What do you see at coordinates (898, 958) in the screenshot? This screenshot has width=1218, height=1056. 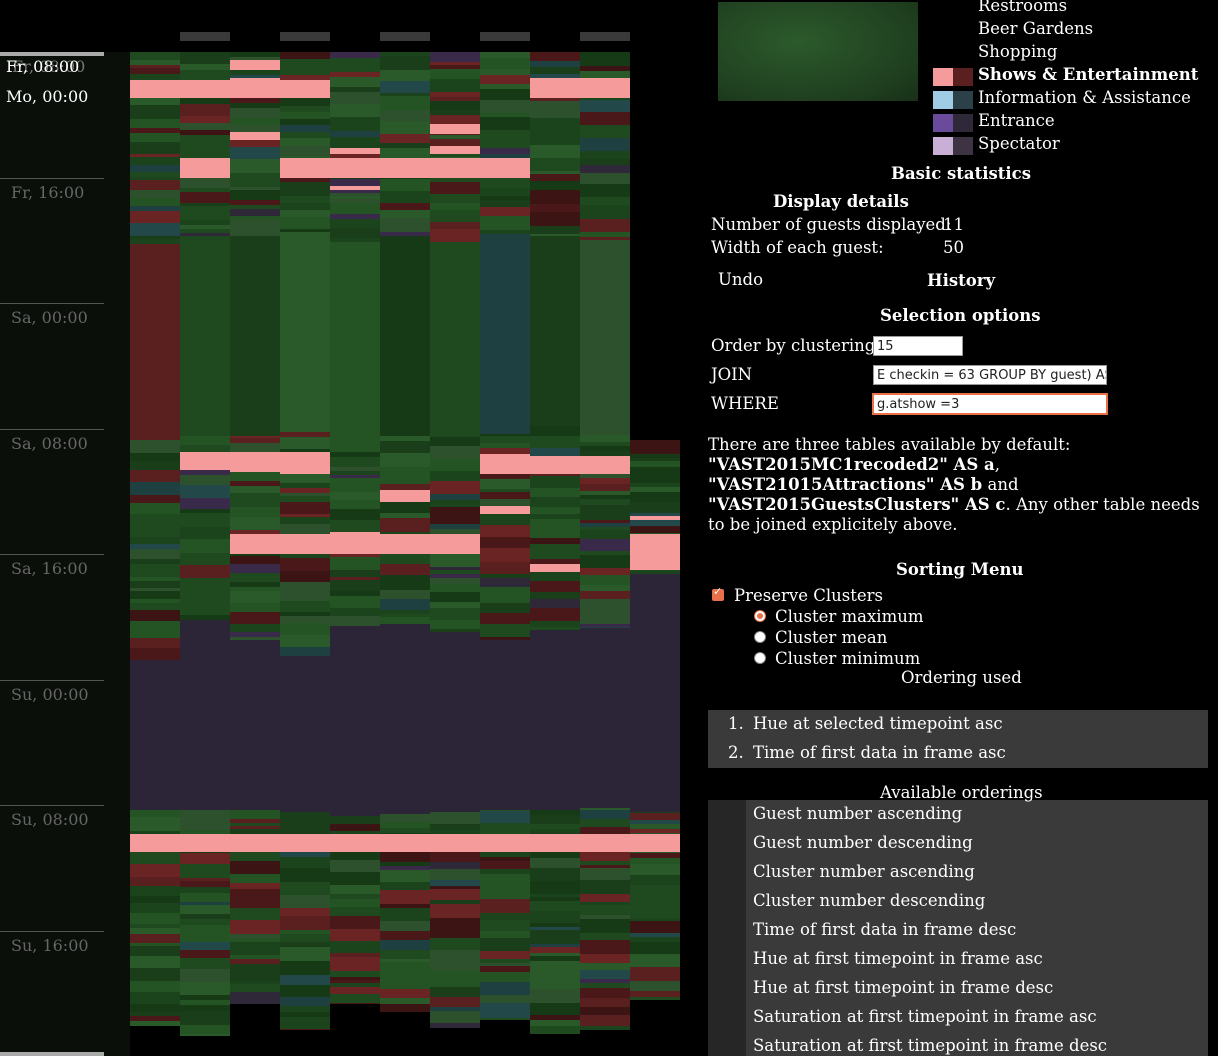 I see `available-ordering-item: Hue at first timepoint in frame asc` at bounding box center [898, 958].